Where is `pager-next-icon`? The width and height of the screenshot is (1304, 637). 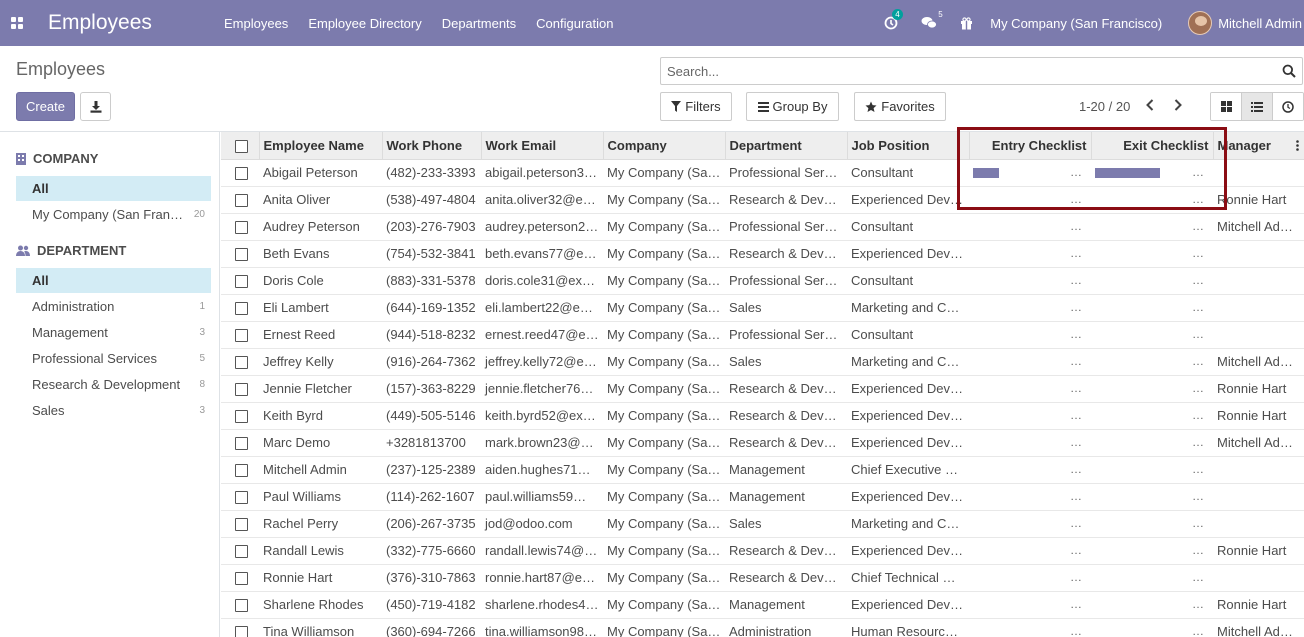
pager-next-icon is located at coordinates (1178, 105).